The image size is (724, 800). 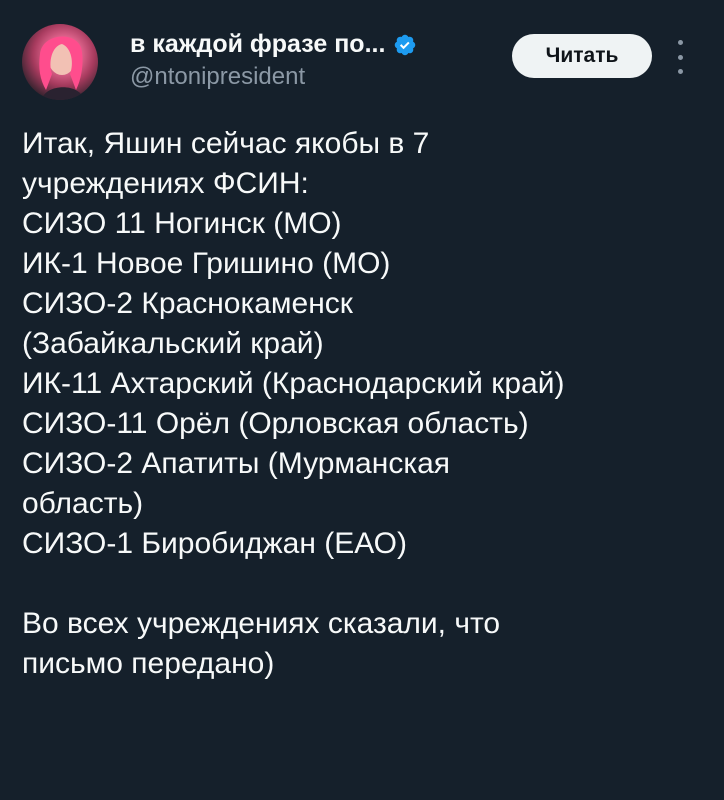 What do you see at coordinates (148, 663) in the screenshot?
I see `tweet-line: письмо передано)` at bounding box center [148, 663].